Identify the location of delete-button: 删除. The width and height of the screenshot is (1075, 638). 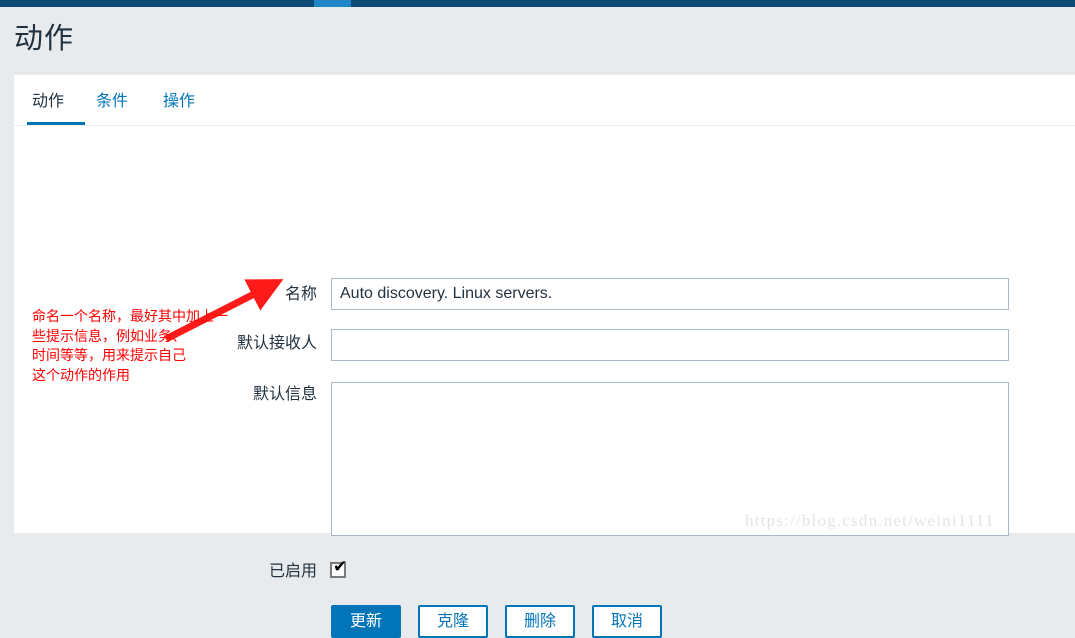
(540, 621).